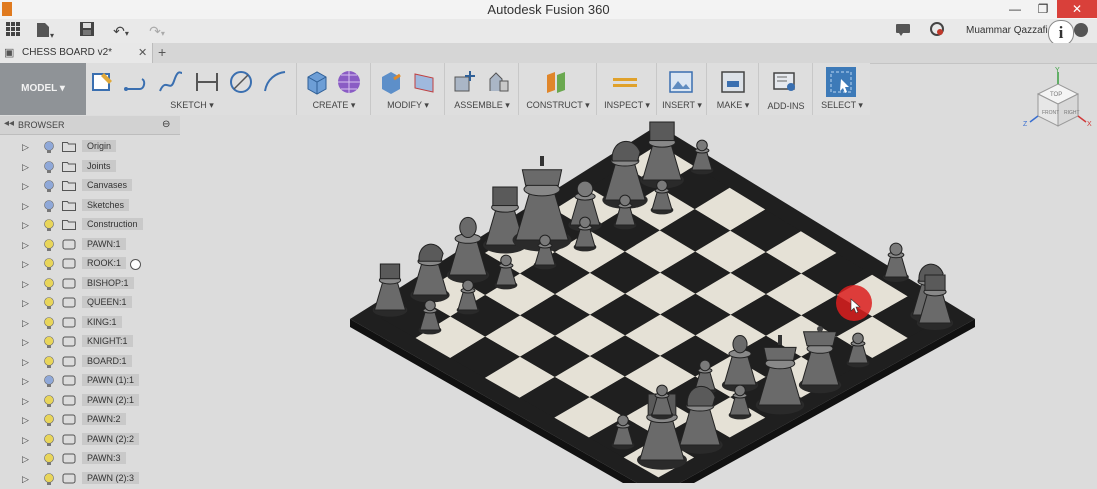 Image resolution: width=1097 pixels, height=489 pixels. Describe the element at coordinates (90, 420) in the screenshot. I see `browser-item: ▷ PAWN:2` at that location.